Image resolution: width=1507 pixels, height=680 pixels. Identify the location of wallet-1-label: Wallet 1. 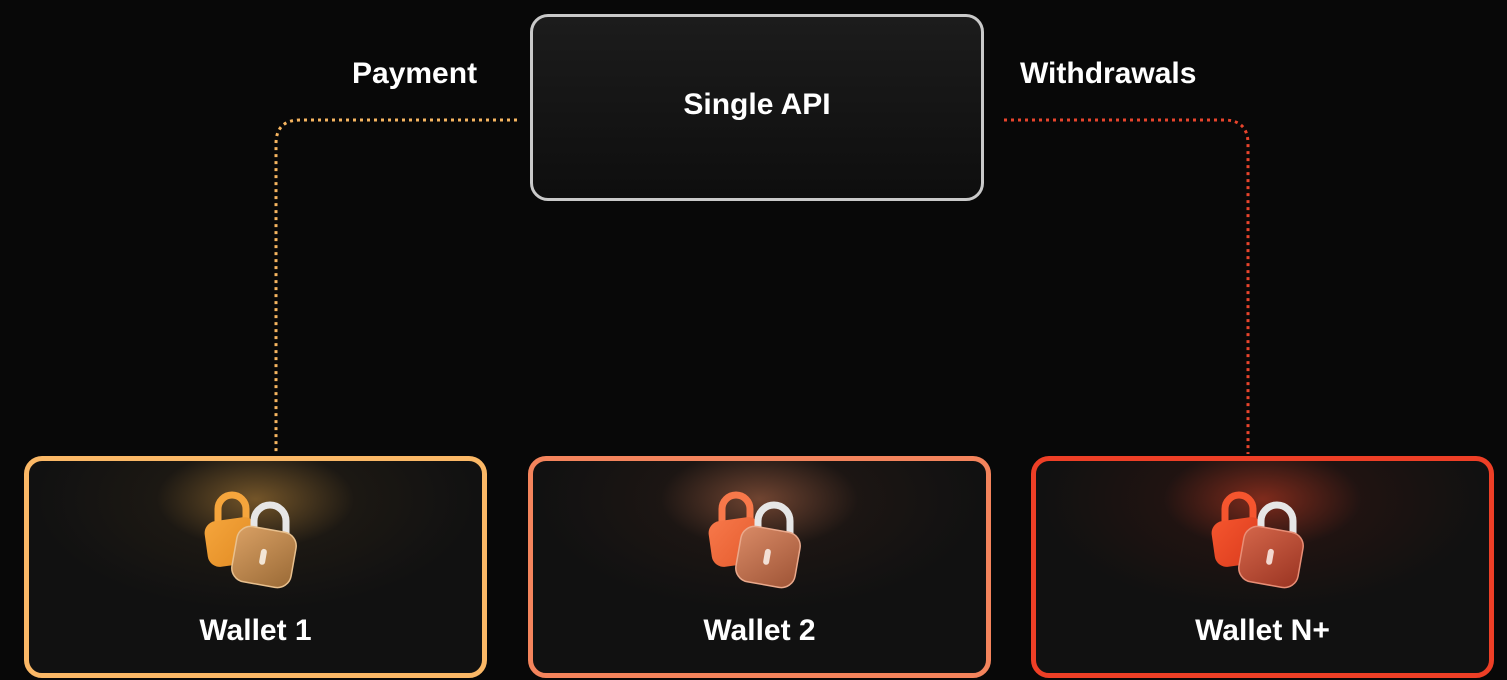
(255, 630).